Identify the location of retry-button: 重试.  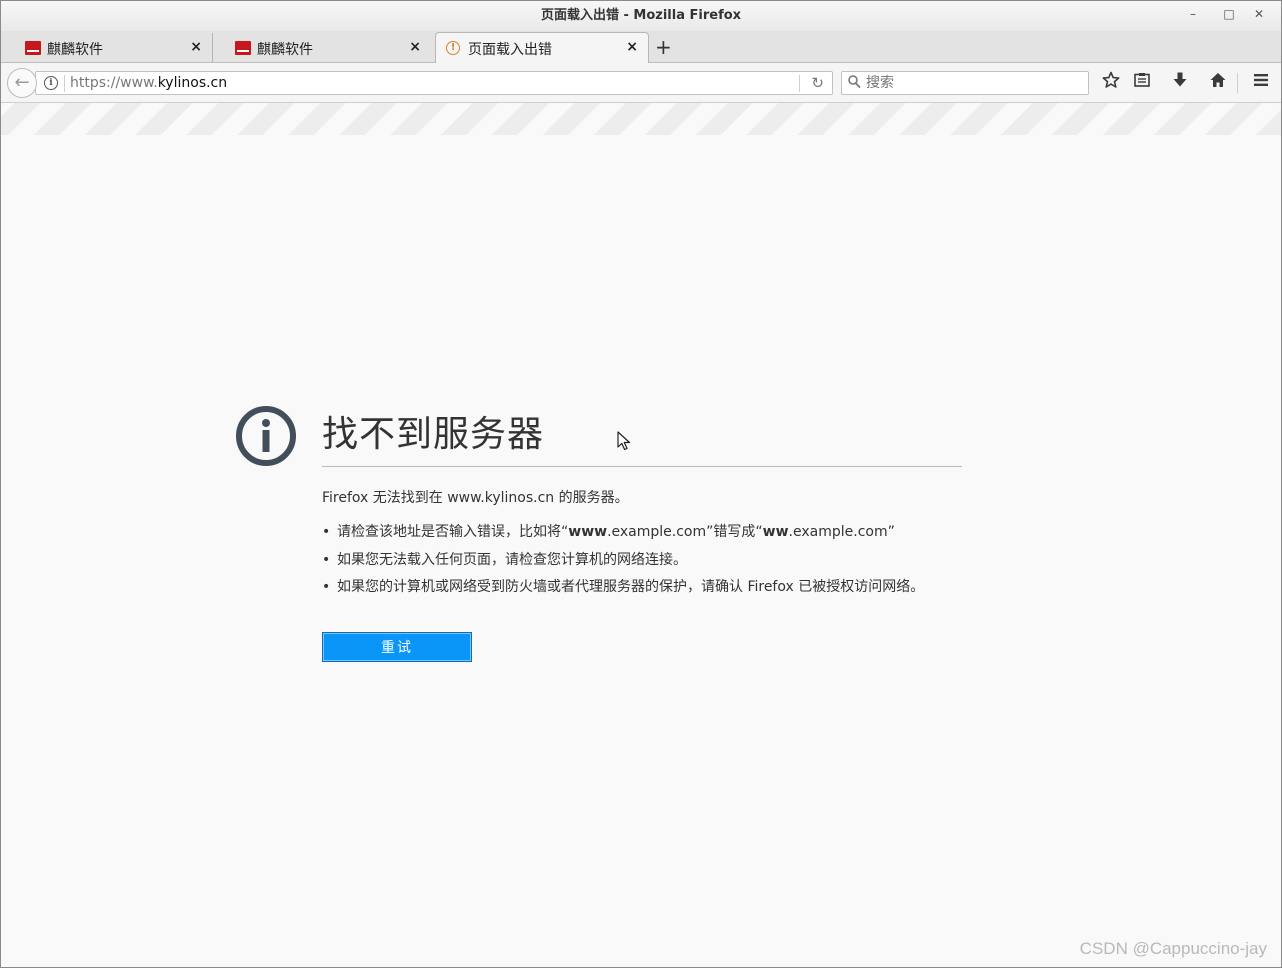
(397, 647).